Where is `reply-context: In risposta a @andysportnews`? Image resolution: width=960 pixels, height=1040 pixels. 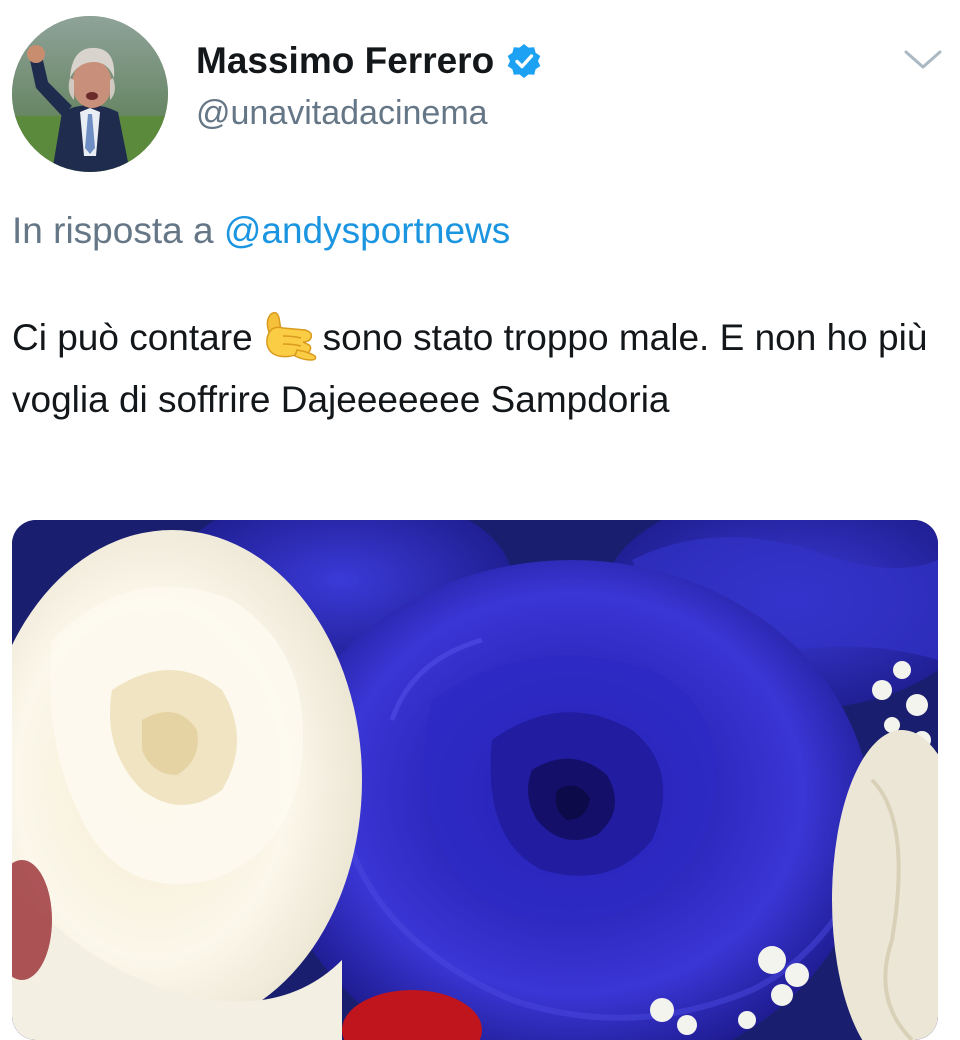 reply-context: In risposta a @andysportnews is located at coordinates (261, 231).